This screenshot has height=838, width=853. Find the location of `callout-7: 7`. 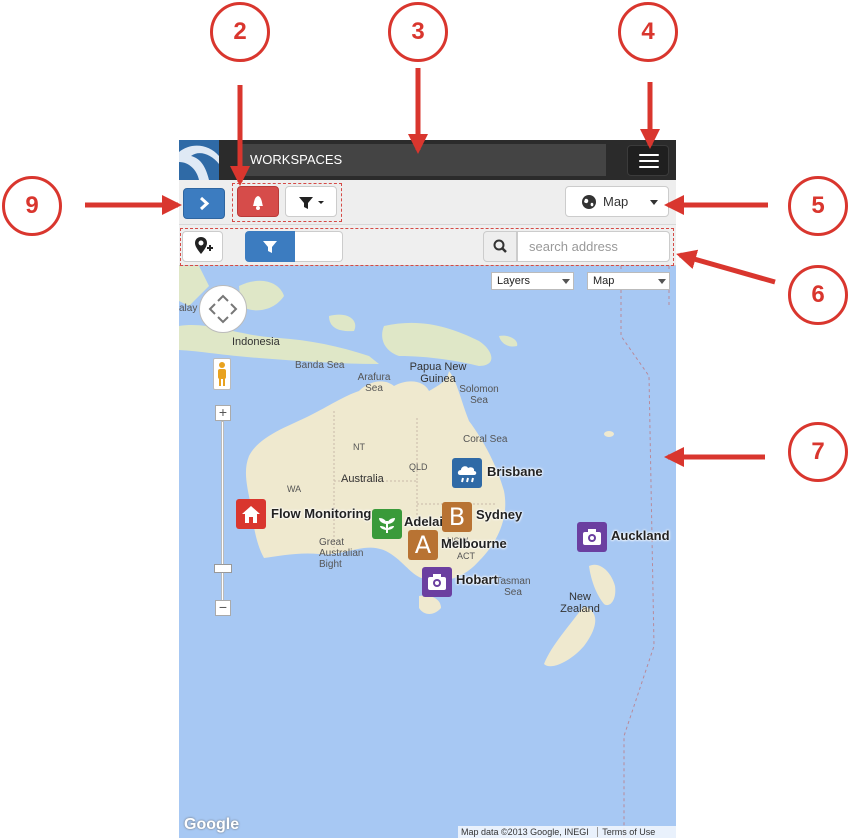

callout-7: 7 is located at coordinates (818, 452).